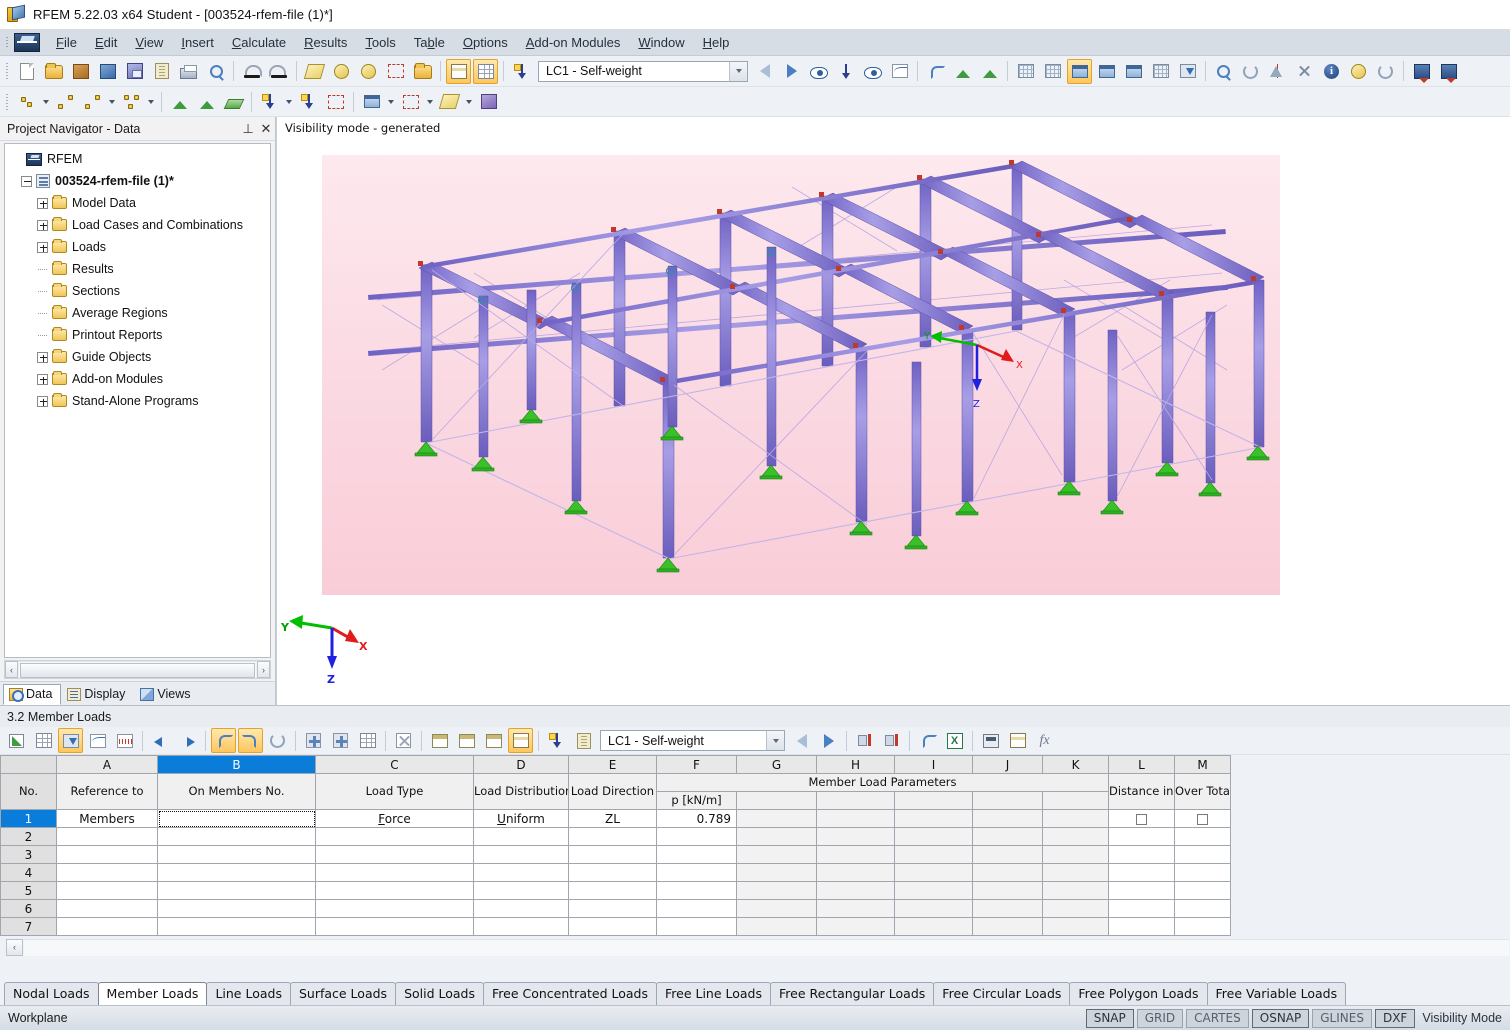 This screenshot has height=1030, width=1510. I want to click on cell-k, so click(1075, 890).